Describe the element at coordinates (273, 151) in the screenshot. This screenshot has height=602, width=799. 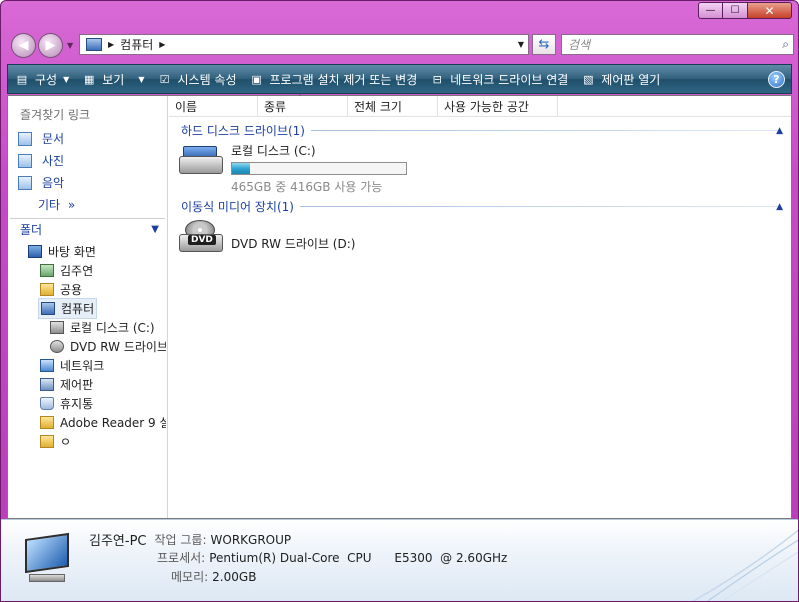
I see `drive-c-name: 로컬 디스크 (C:)` at that location.